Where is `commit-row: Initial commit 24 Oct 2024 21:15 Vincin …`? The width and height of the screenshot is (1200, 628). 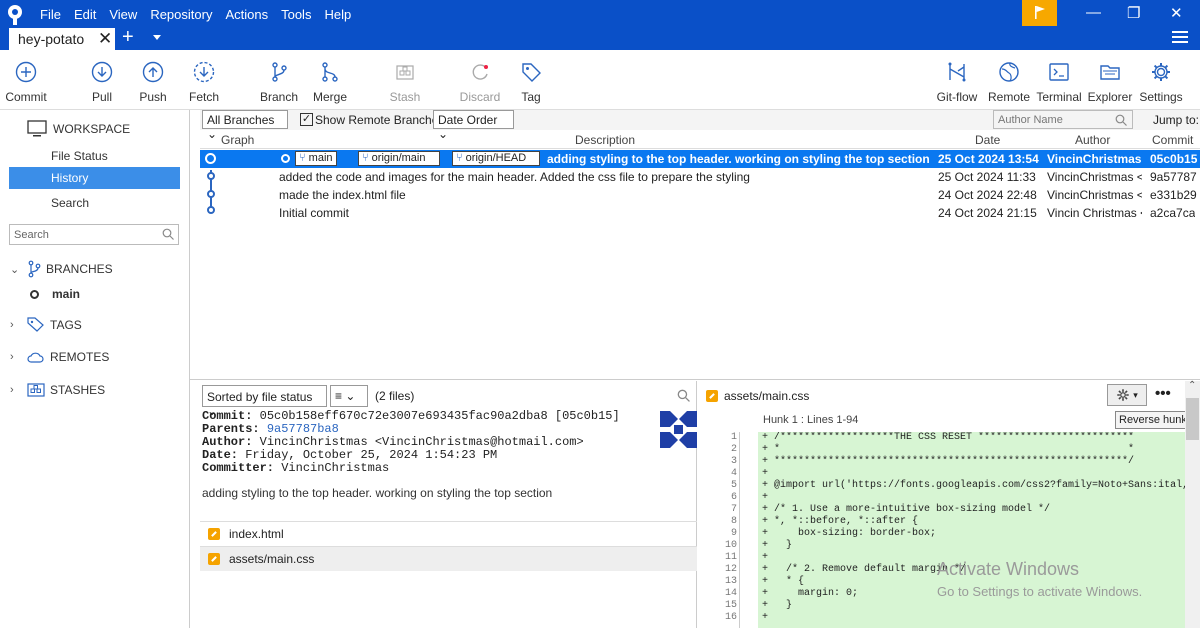
commit-row: Initial commit 24 Oct 2024 21:15 Vincin … is located at coordinates (700, 213).